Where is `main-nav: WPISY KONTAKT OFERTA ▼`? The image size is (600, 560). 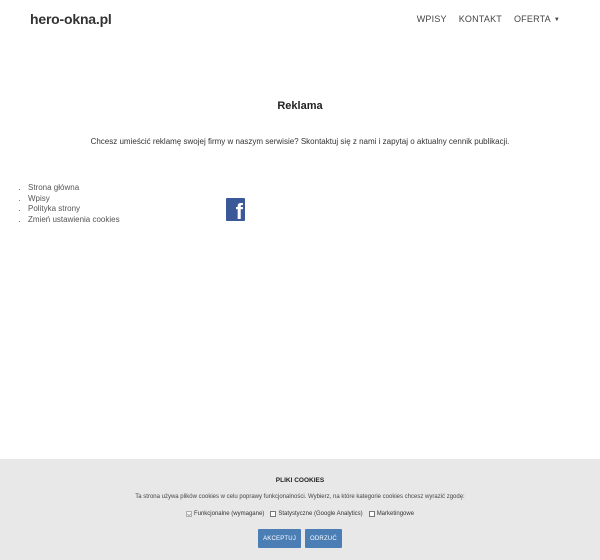 main-nav: WPISY KONTAKT OFERTA ▼ is located at coordinates (488, 19).